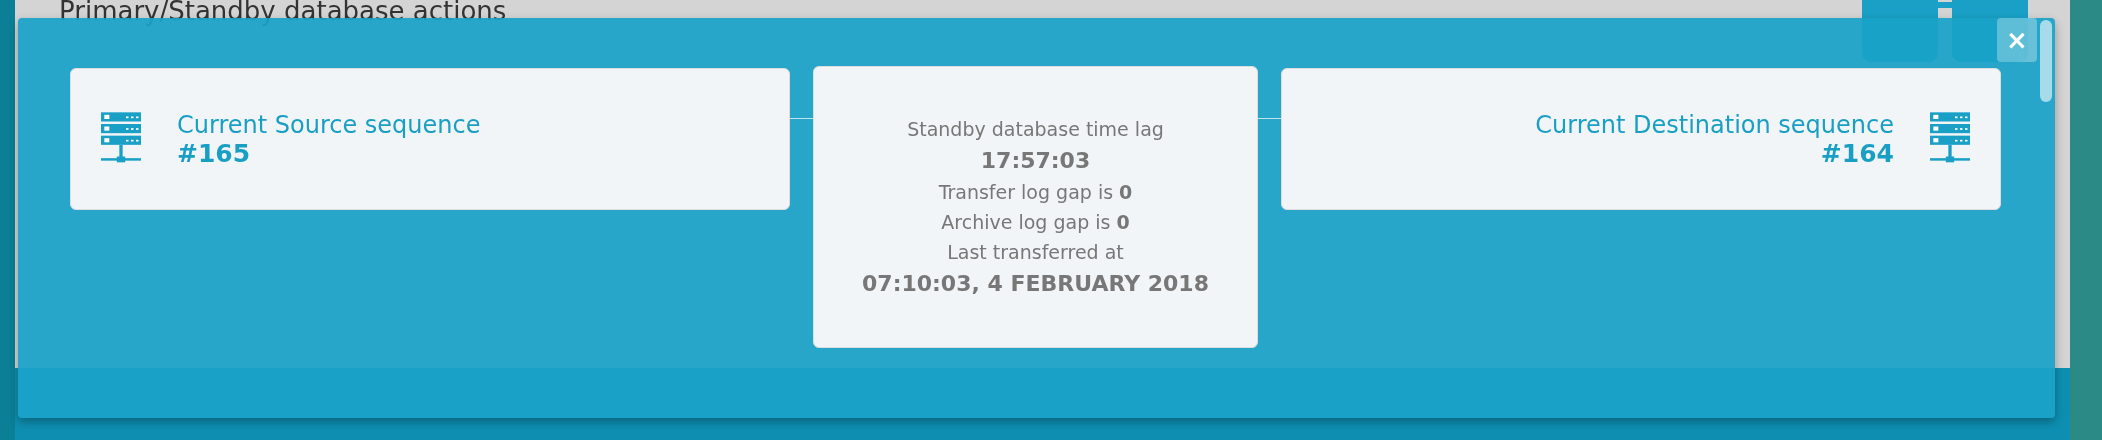 The image size is (2102, 440). Describe the element at coordinates (1035, 129) in the screenshot. I see `lag-text: Standby database time lag` at that location.